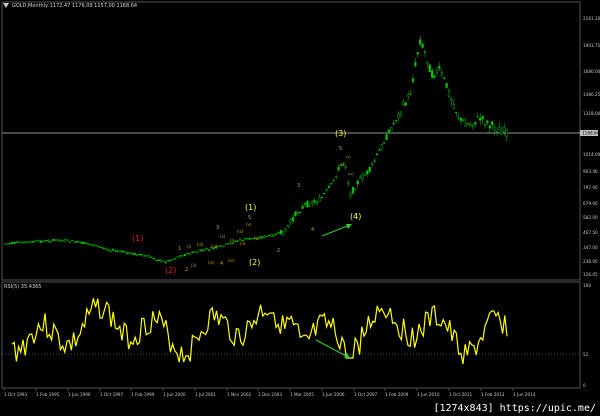 This screenshot has width=600, height=416. I want to click on wave-label-red-2: (2), so click(170, 270).